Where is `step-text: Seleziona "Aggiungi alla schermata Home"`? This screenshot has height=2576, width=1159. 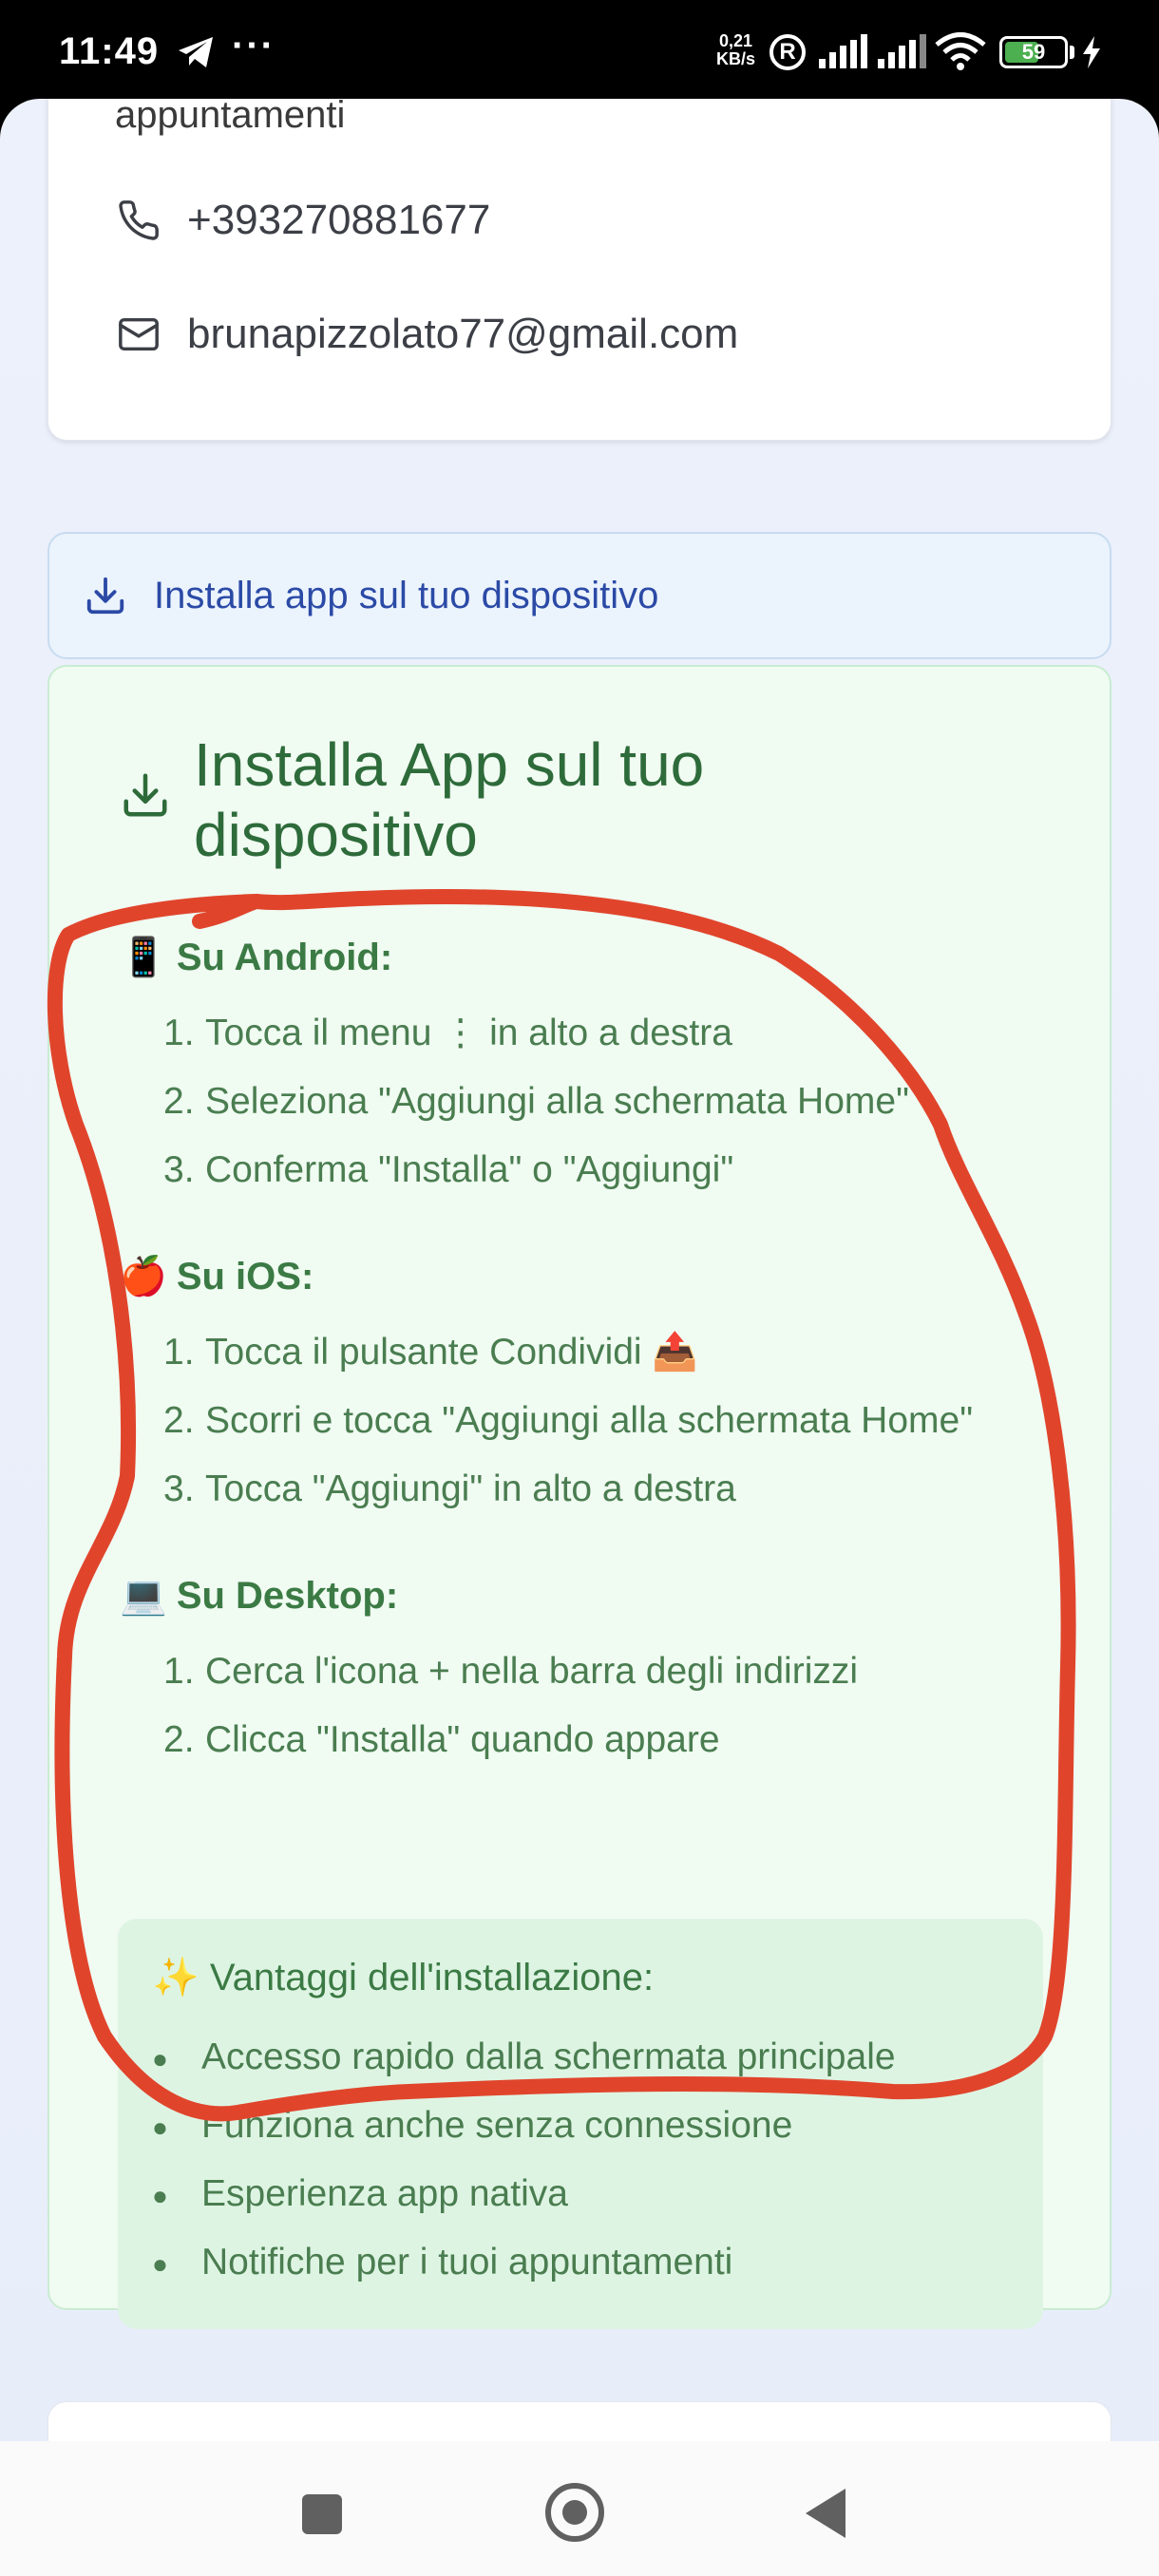 step-text: Seleziona "Aggiungi alla schermata Home" is located at coordinates (557, 1101).